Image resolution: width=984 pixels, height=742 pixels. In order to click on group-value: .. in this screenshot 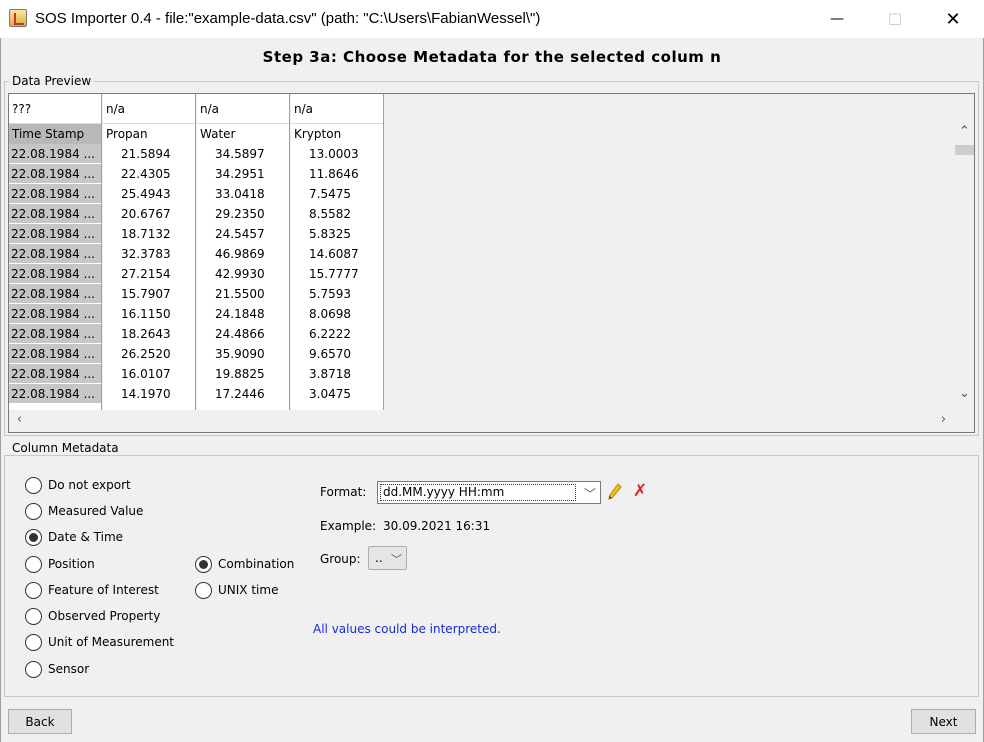, I will do `click(379, 558)`.